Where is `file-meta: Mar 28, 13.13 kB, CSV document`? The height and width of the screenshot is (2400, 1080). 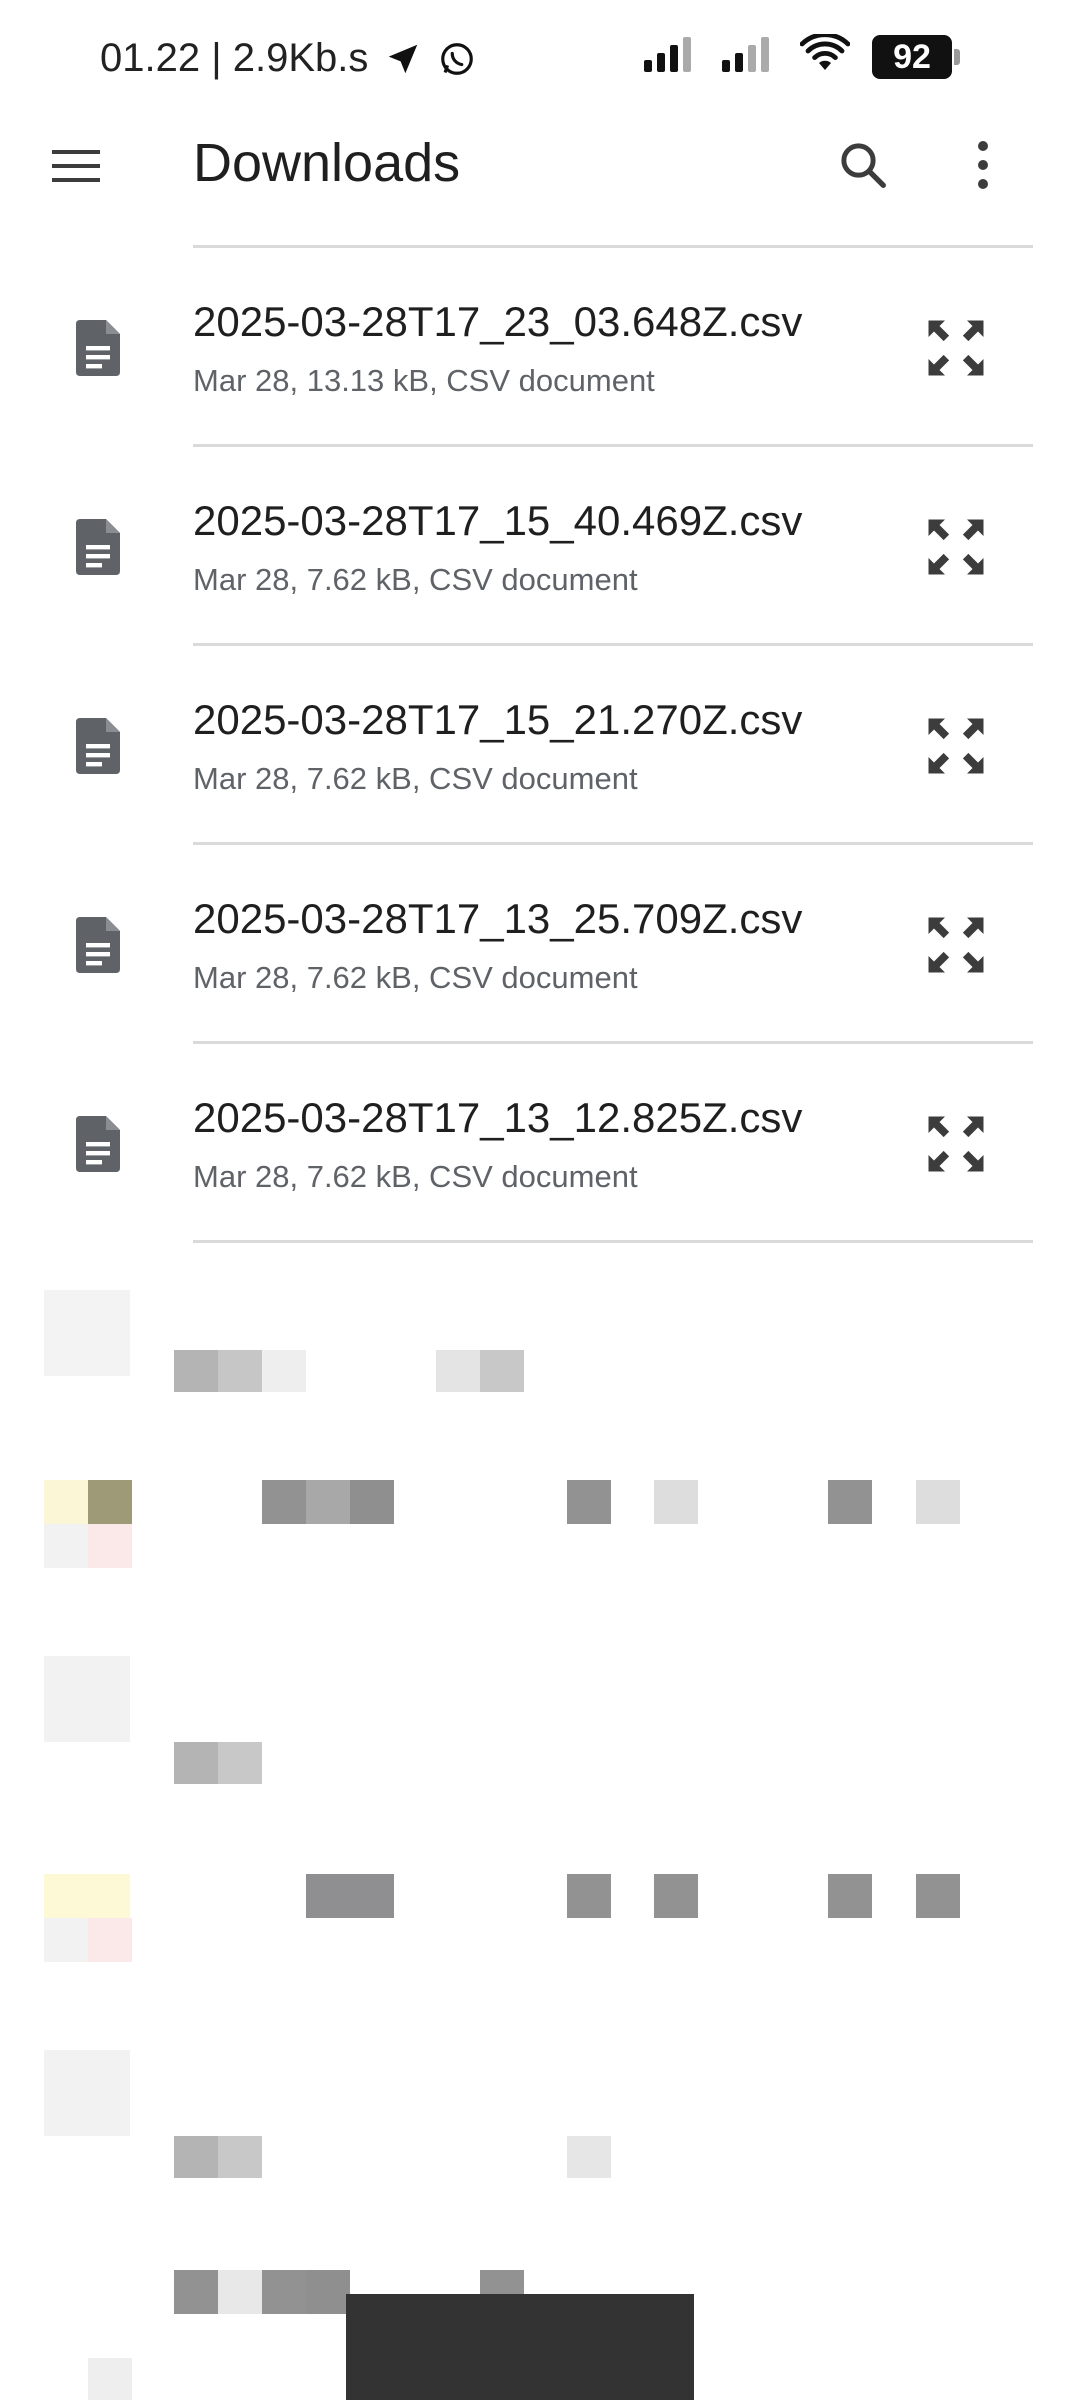
file-meta: Mar 28, 13.13 kB, CSV document is located at coordinates (424, 380).